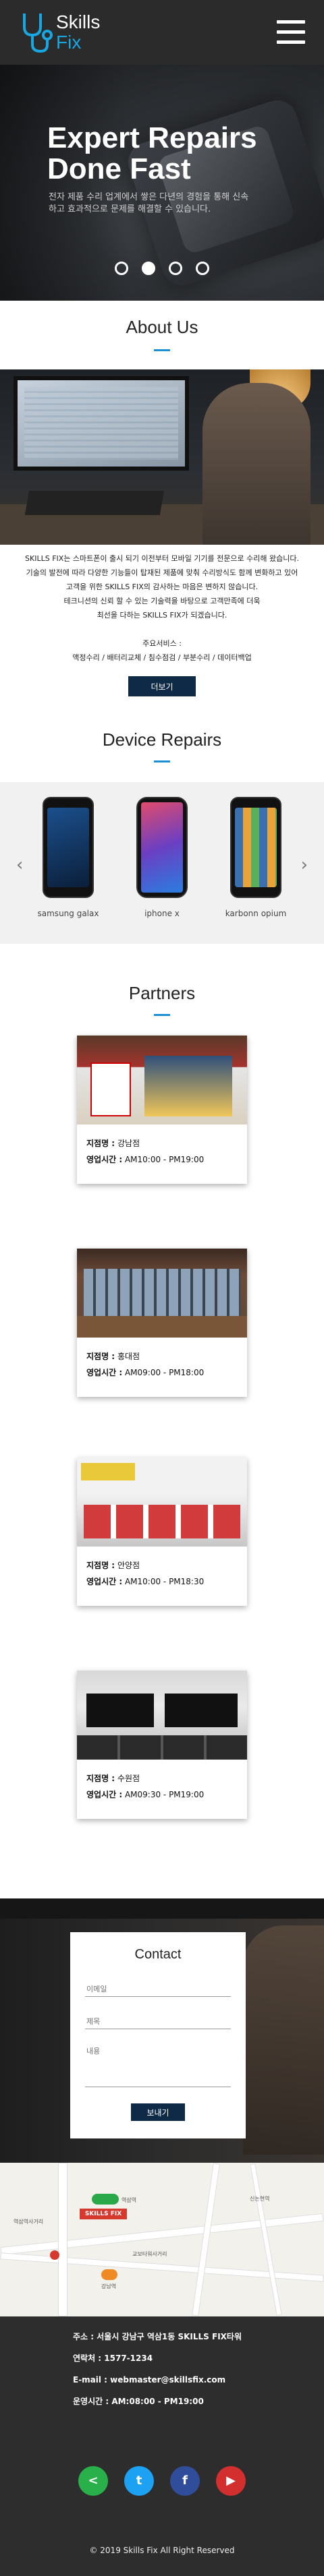  What do you see at coordinates (128, 1143) in the screenshot?
I see `branch-name: 강남점` at bounding box center [128, 1143].